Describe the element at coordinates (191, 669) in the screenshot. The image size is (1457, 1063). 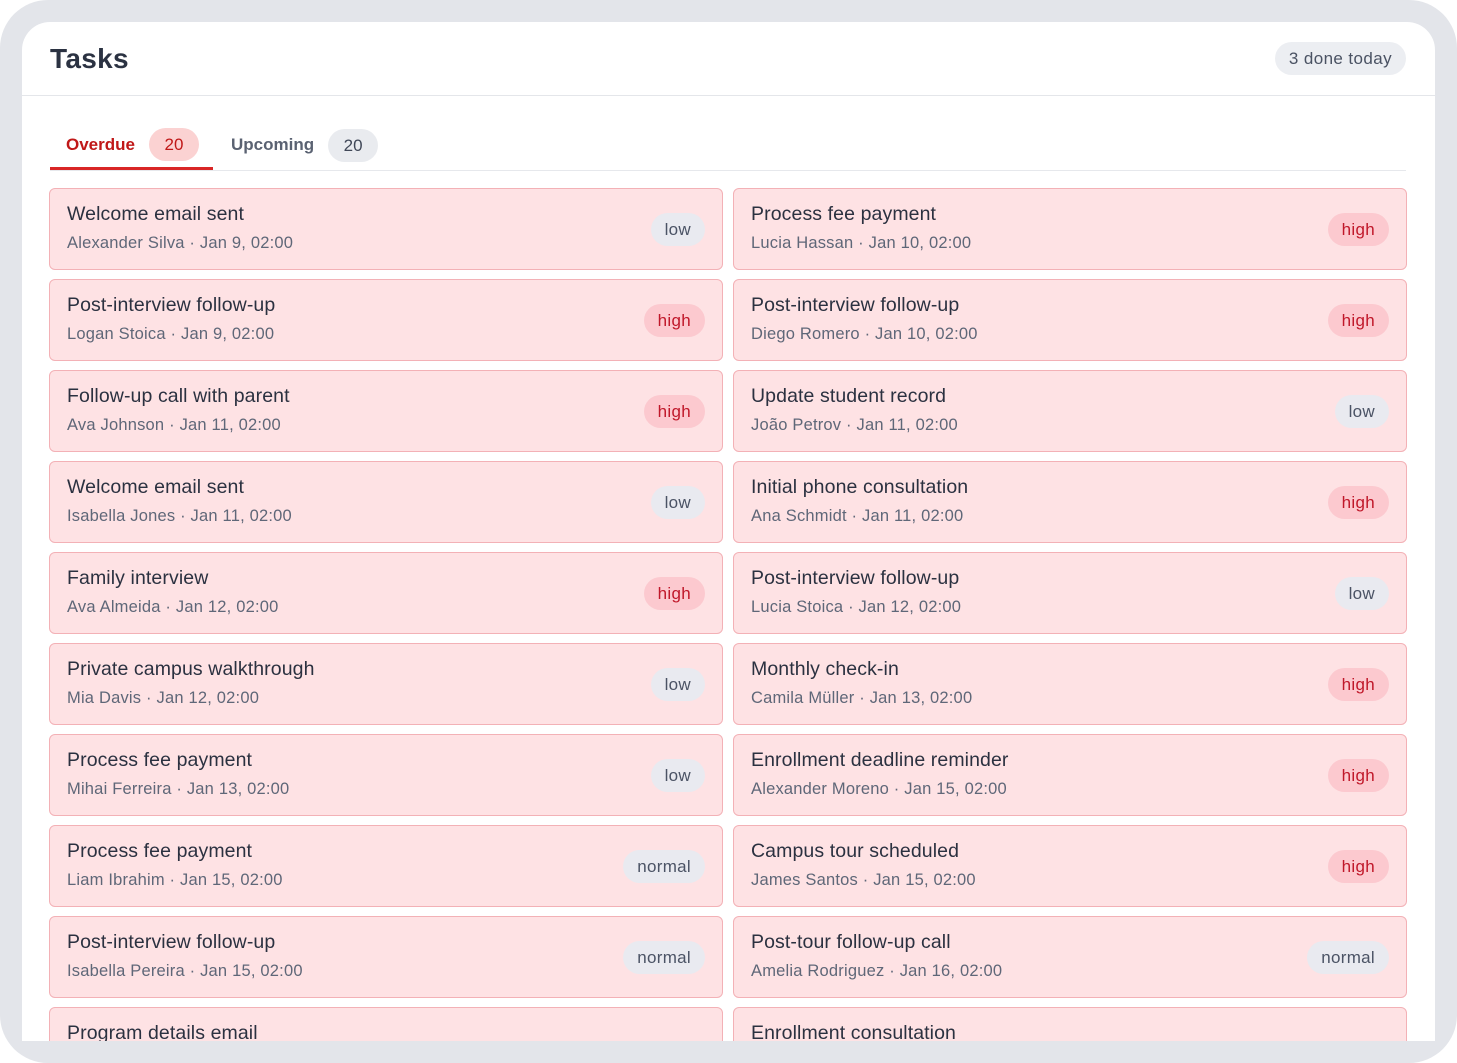
I see `task-title: Private campus walkthrough` at that location.